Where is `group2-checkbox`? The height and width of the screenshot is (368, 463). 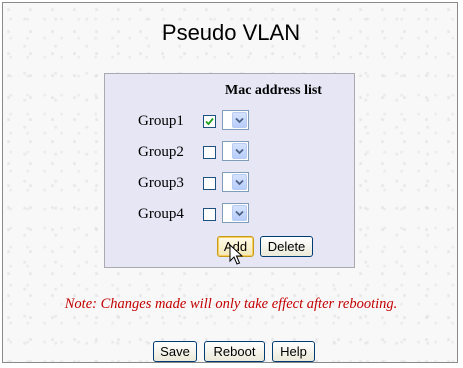
group2-checkbox is located at coordinates (209, 152).